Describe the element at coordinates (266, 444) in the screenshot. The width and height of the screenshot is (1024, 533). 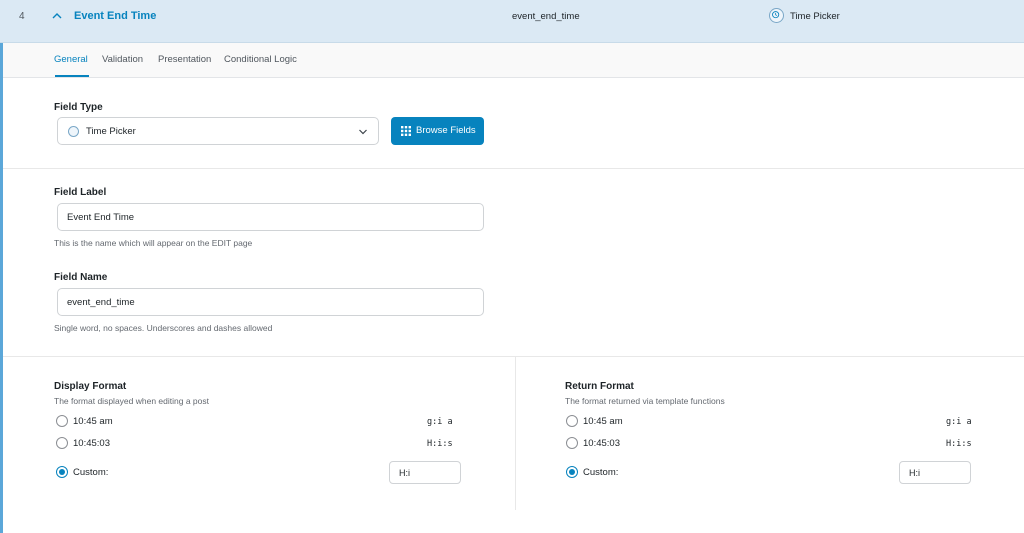
I see `display-format-option-2: 10:45:03` at that location.